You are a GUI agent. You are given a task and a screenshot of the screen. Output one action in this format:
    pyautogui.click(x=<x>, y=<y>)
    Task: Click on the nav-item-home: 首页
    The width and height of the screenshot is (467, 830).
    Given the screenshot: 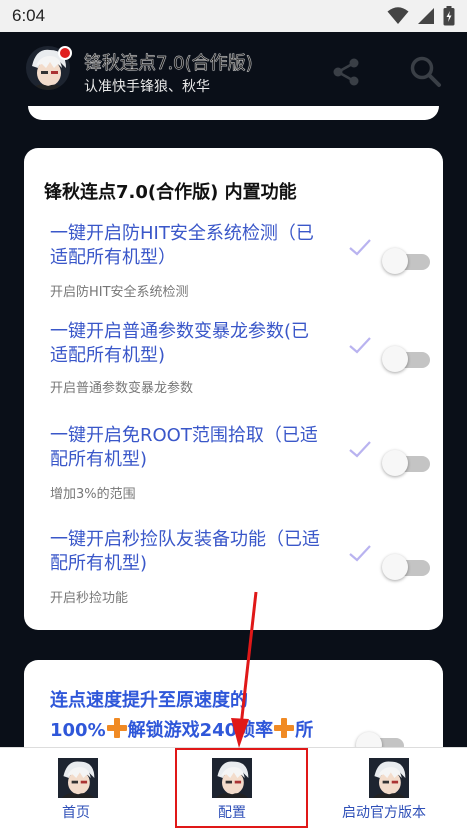 What is the action you would take?
    pyautogui.click(x=78, y=789)
    